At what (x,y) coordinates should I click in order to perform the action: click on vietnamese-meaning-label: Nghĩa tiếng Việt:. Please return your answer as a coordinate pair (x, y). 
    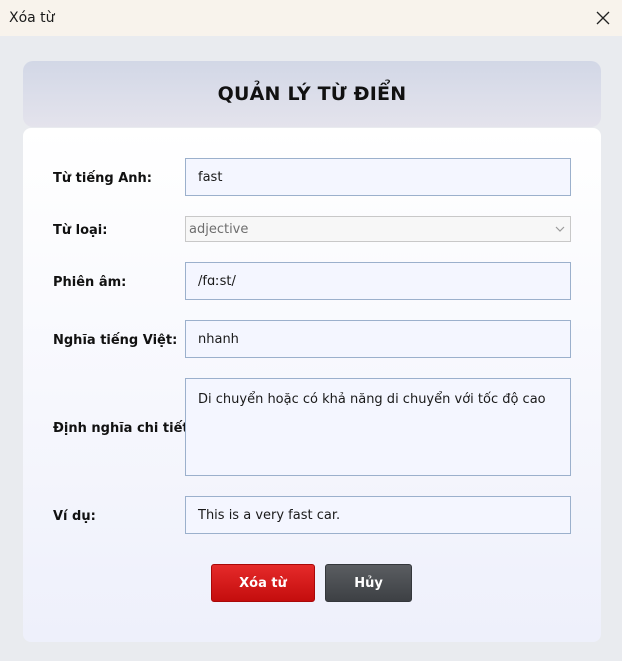
    Looking at the image, I should click on (115, 340).